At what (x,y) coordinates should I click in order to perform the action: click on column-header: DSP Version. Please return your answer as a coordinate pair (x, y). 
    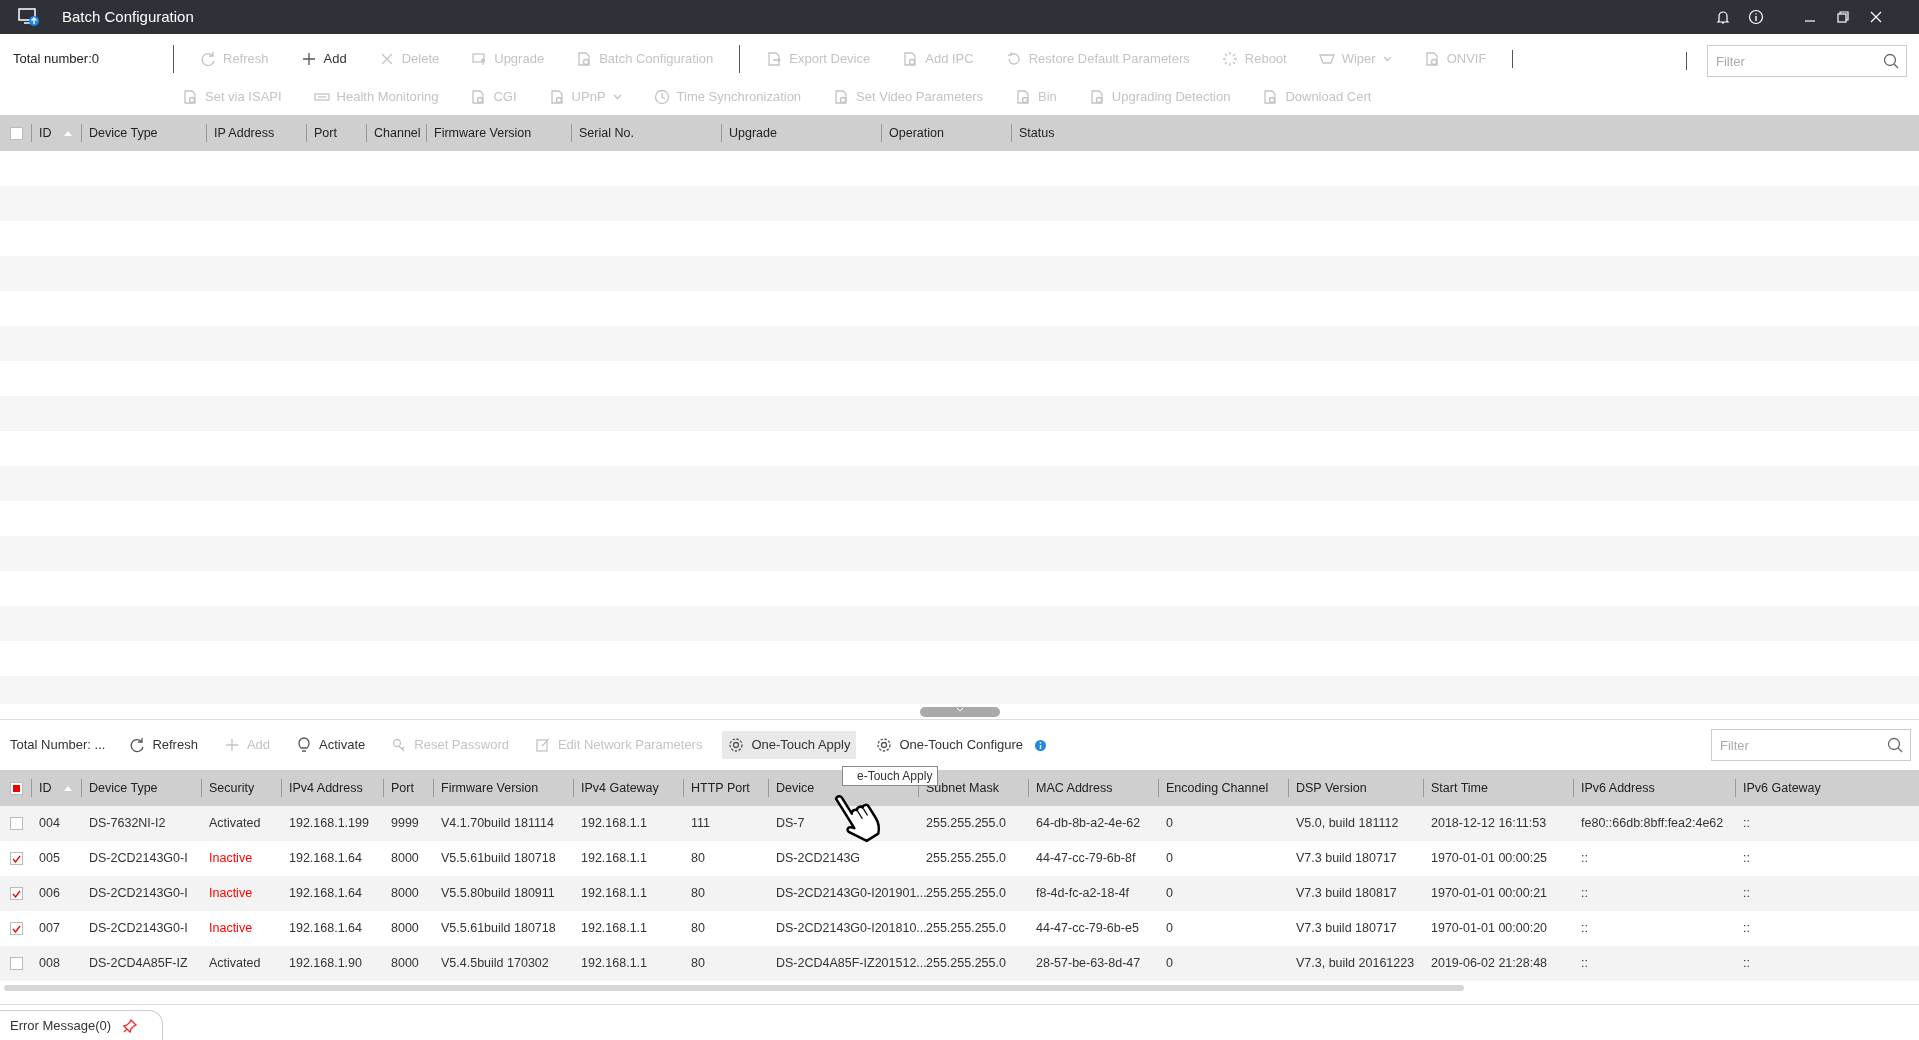
    Looking at the image, I should click on (1331, 788).